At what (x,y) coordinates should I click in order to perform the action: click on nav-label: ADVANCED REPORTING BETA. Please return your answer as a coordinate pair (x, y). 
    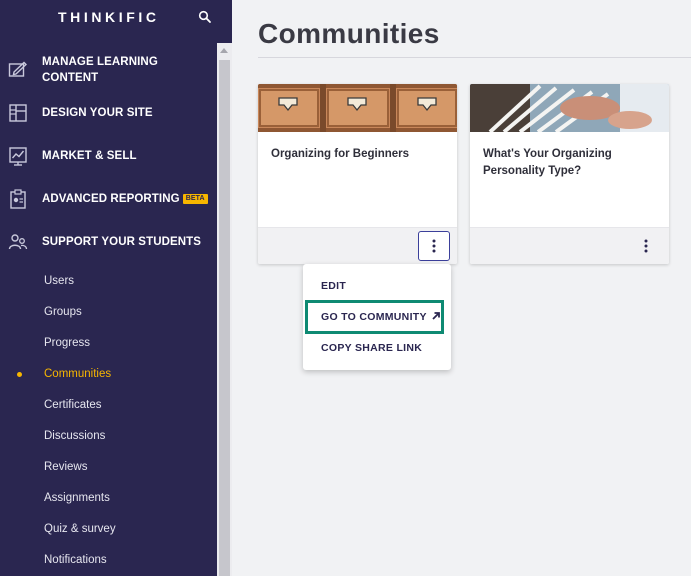
    Looking at the image, I should click on (125, 199).